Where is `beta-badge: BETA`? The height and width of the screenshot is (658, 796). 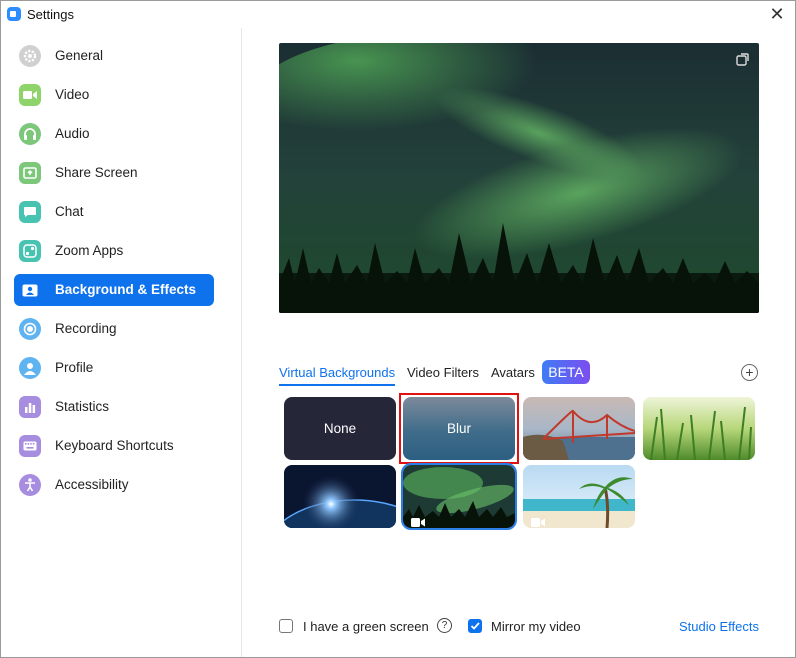
beta-badge: BETA is located at coordinates (566, 372).